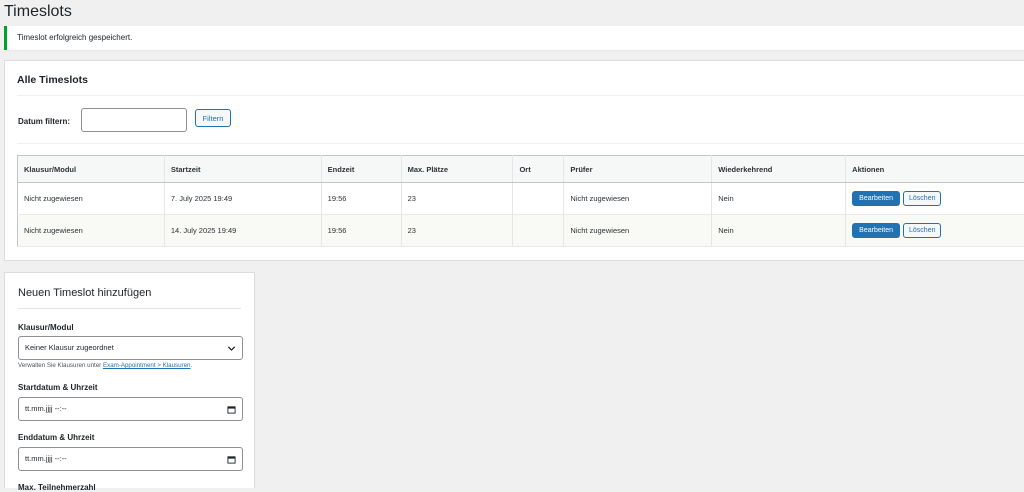 This screenshot has height=492, width=1024. What do you see at coordinates (58, 387) in the screenshot?
I see `start-label: Startdatum & Uhrzeit` at bounding box center [58, 387].